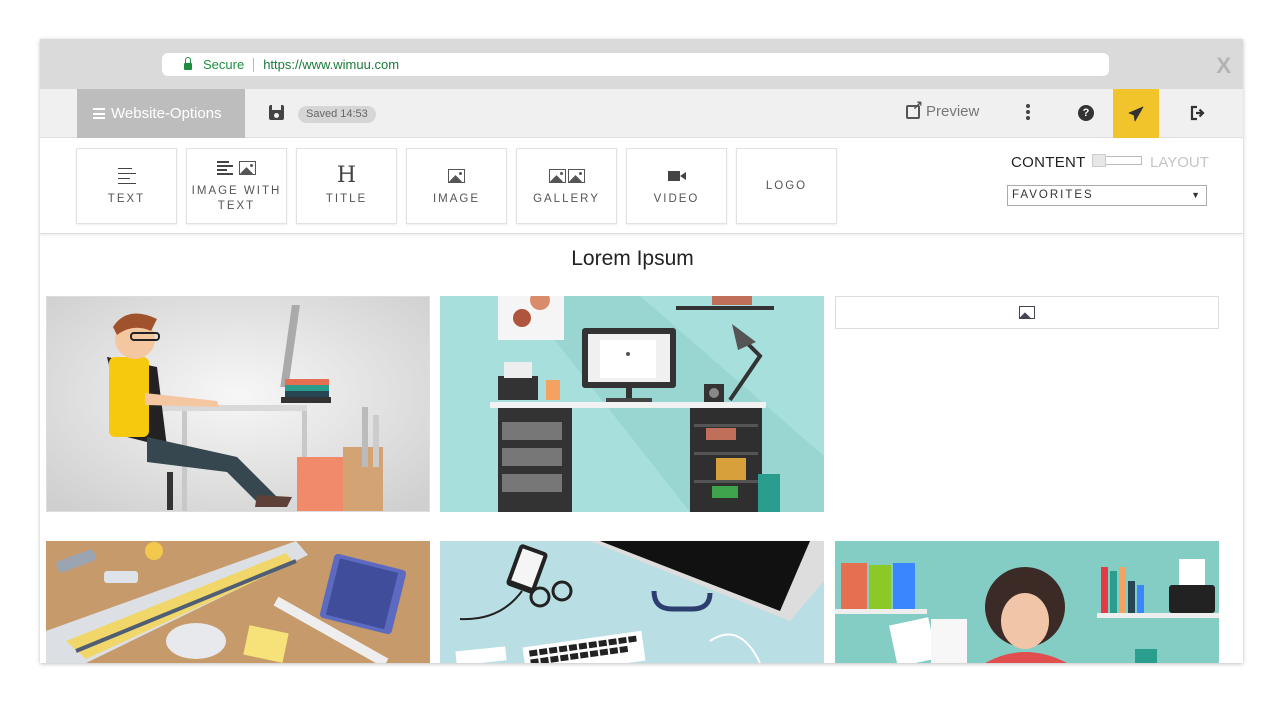 The image size is (1280, 701). What do you see at coordinates (676, 198) in the screenshot?
I see `tile-label: VIDEO` at bounding box center [676, 198].